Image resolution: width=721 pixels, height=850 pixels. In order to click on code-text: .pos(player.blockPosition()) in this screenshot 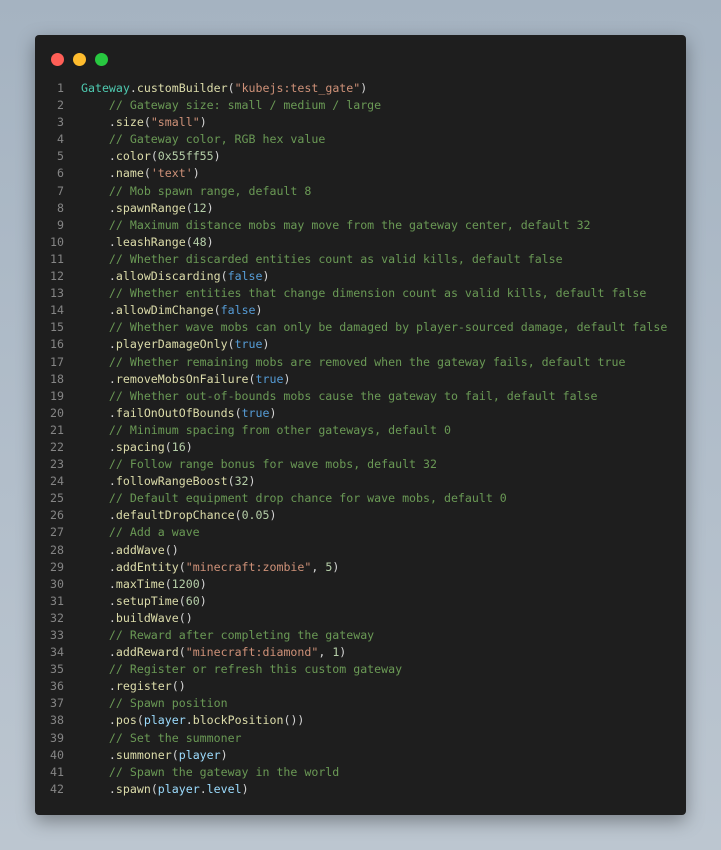, I will do `click(193, 720)`.